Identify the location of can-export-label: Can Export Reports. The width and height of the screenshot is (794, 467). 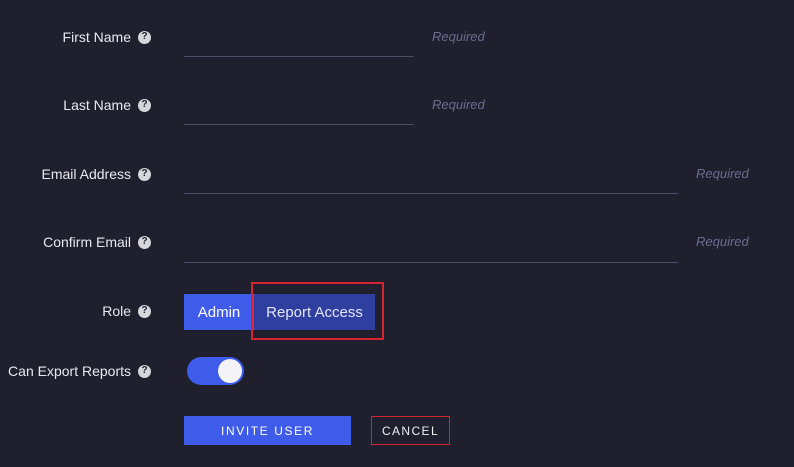
(69, 371).